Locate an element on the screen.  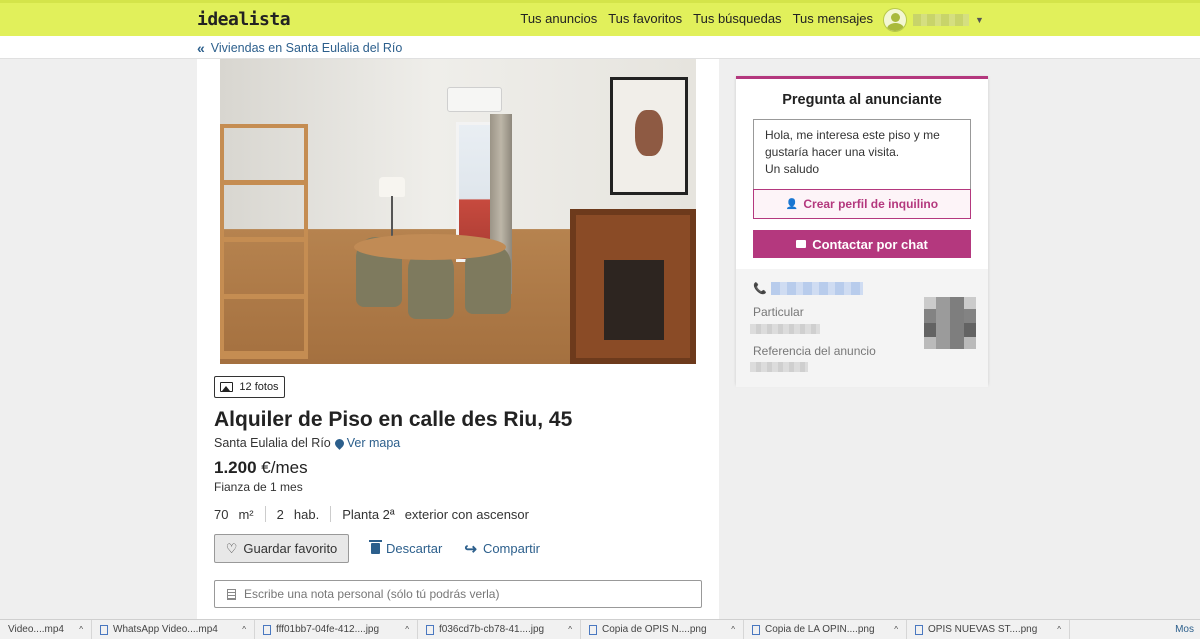
blurred-reference is located at coordinates (779, 367).